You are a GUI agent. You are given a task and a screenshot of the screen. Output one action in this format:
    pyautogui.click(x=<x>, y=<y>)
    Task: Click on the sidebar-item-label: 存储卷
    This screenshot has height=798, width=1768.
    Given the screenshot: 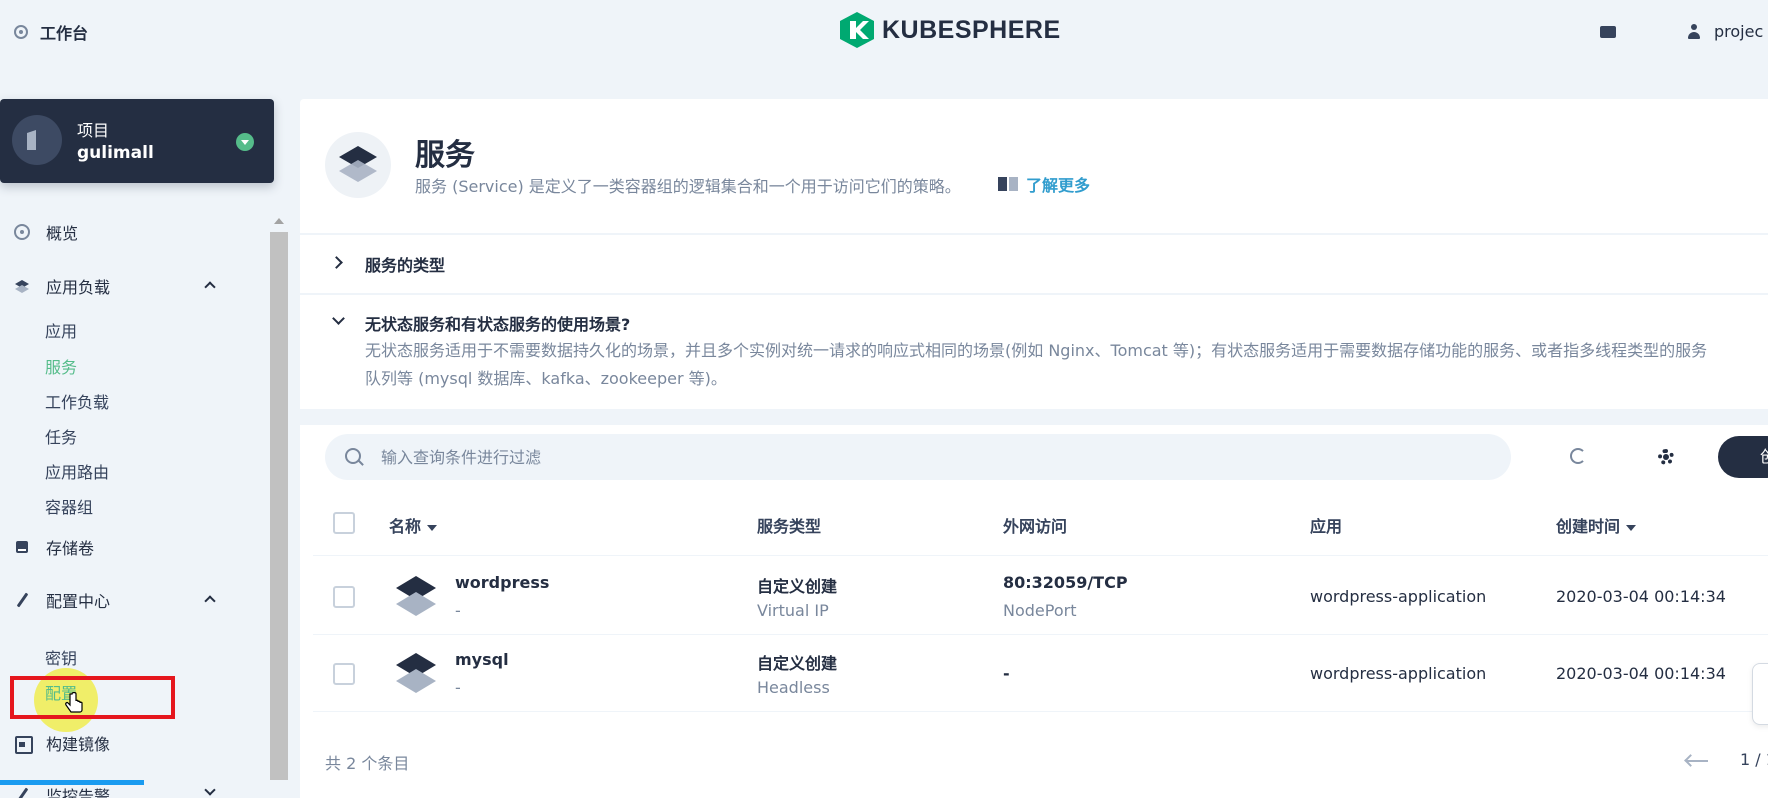 What is the action you would take?
    pyautogui.click(x=70, y=548)
    